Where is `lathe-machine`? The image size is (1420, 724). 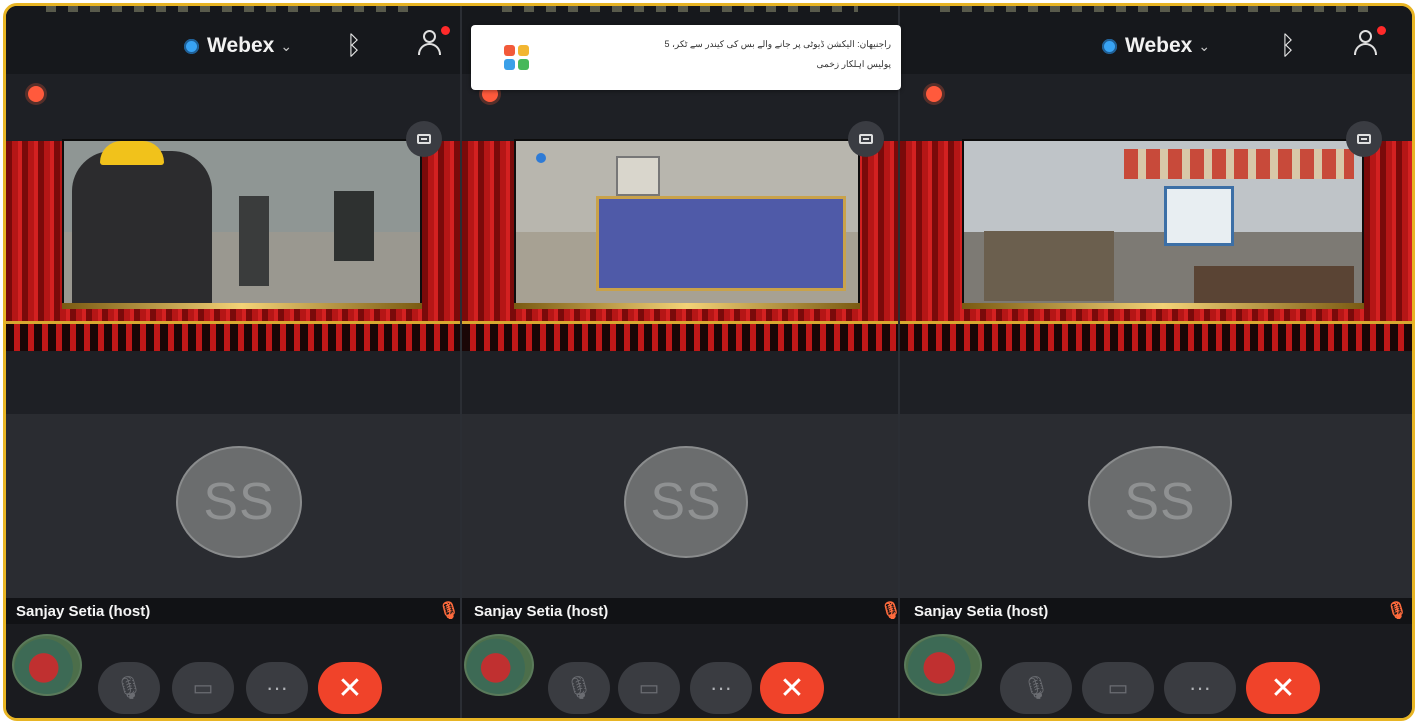 lathe-machine is located at coordinates (1049, 266).